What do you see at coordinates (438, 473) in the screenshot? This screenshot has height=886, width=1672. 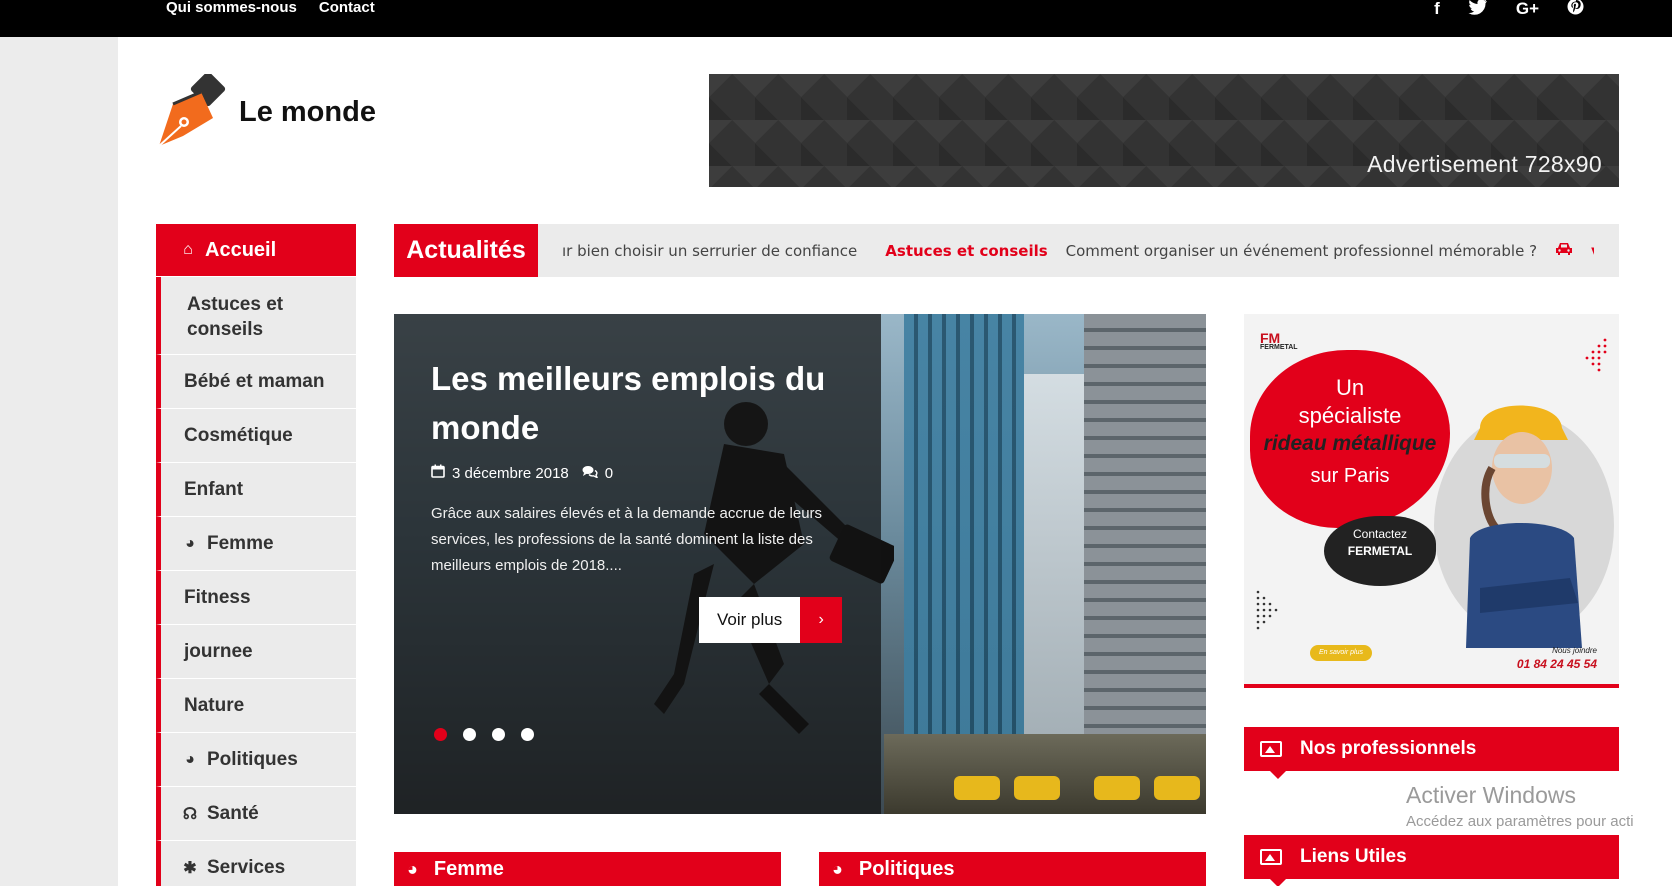 I see `calendar-icon` at bounding box center [438, 473].